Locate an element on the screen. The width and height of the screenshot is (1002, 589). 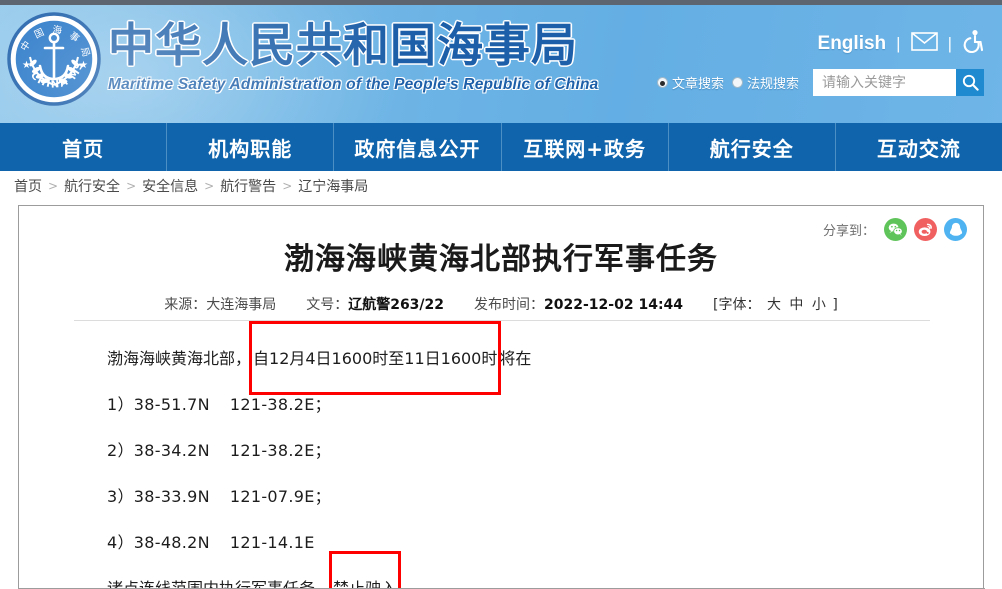
breadcrumb: 首页 > 航行安全 > 安全信息 > 航行警告 > 辽宁海事局 is located at coordinates (191, 186).